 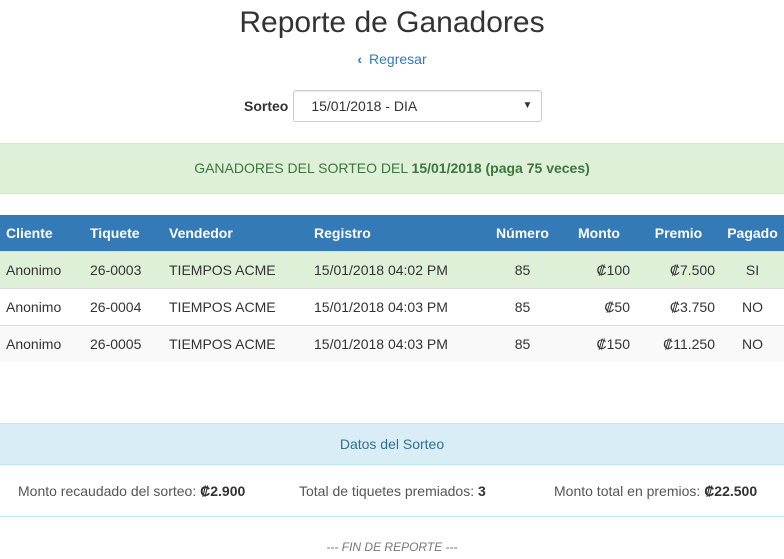 I want to click on report-footer: --- FIN DE REPORTE ---, so click(x=392, y=547).